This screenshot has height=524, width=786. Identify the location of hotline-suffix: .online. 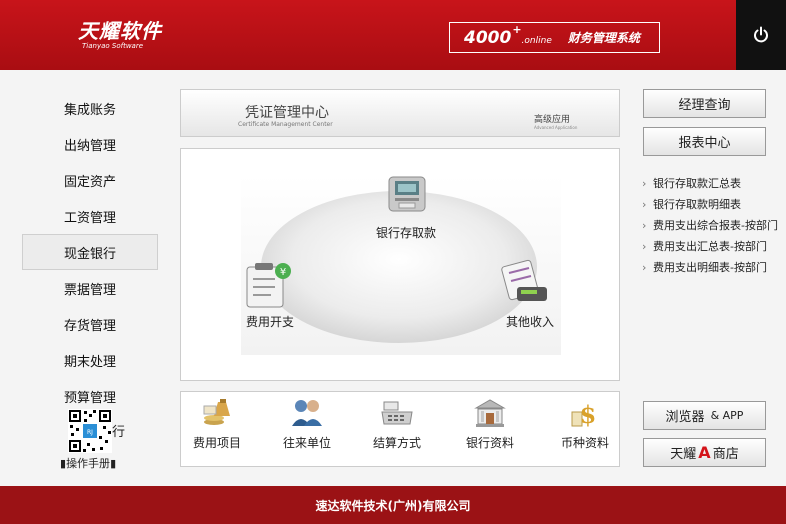
(536, 40).